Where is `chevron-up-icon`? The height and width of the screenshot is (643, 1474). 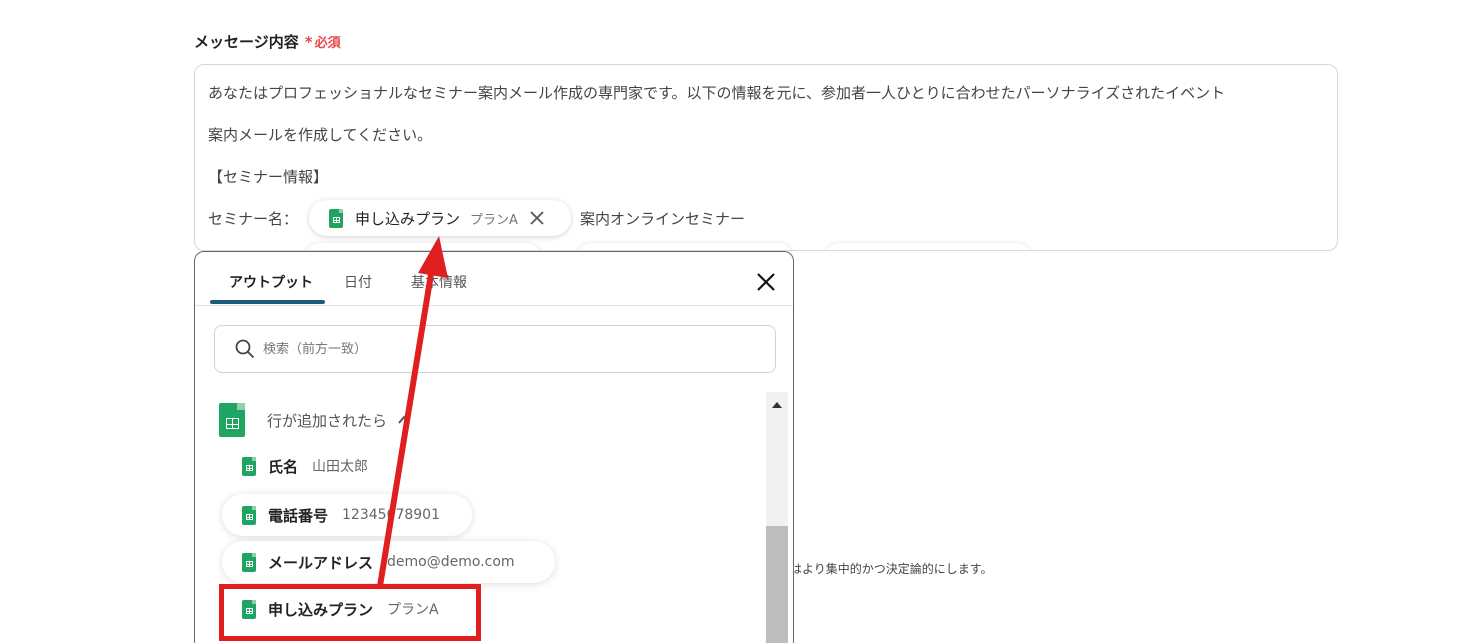 chevron-up-icon is located at coordinates (404, 420).